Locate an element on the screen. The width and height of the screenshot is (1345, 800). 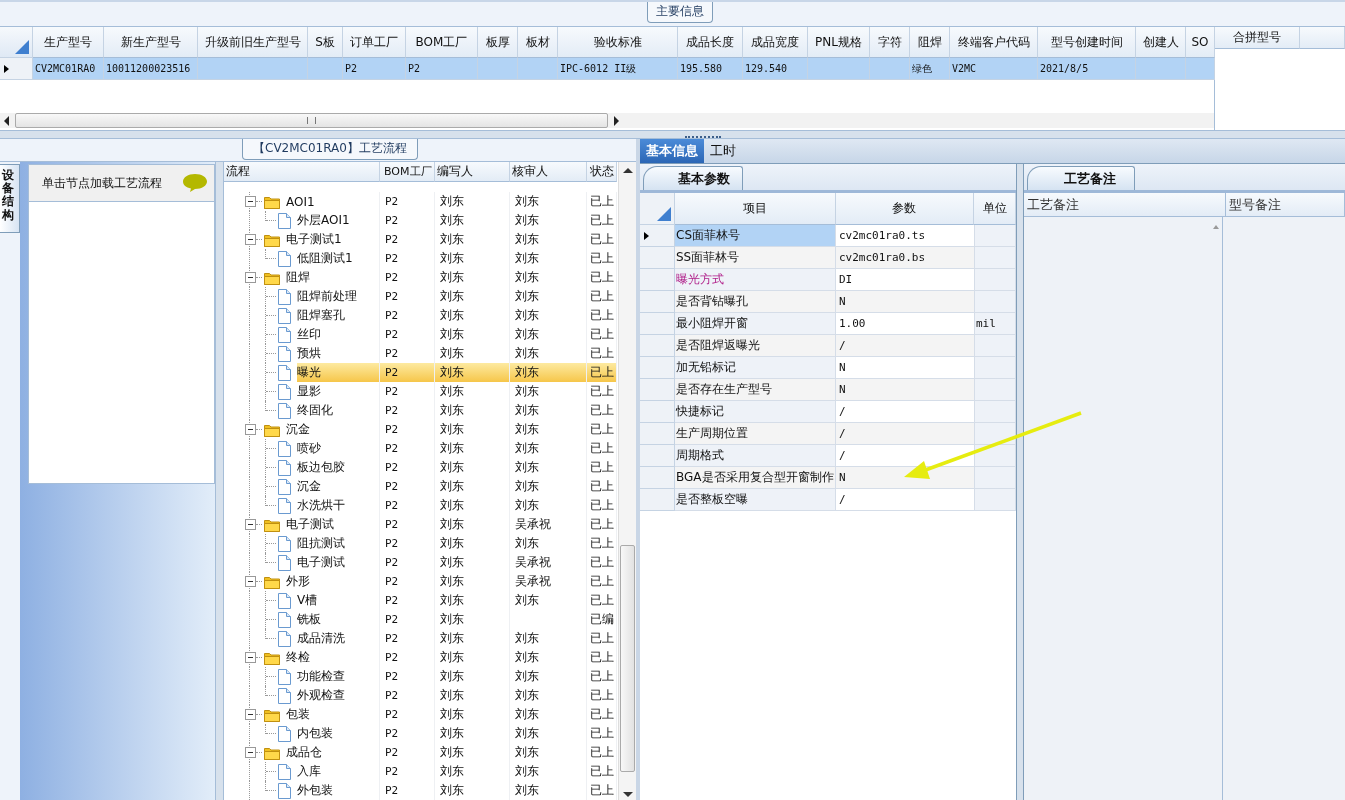
column-header: 合拼型号 is located at coordinates (1257, 38).